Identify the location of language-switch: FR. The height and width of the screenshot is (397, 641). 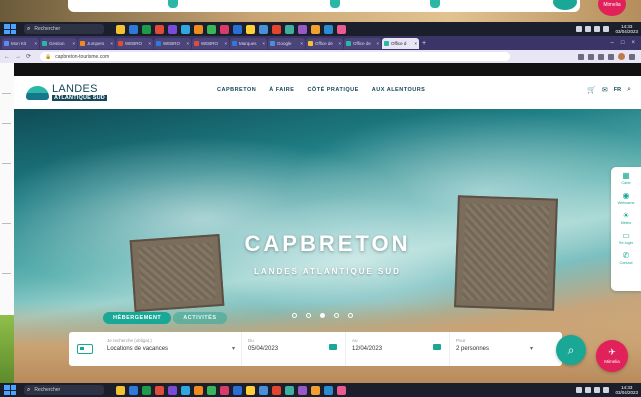
(617, 90).